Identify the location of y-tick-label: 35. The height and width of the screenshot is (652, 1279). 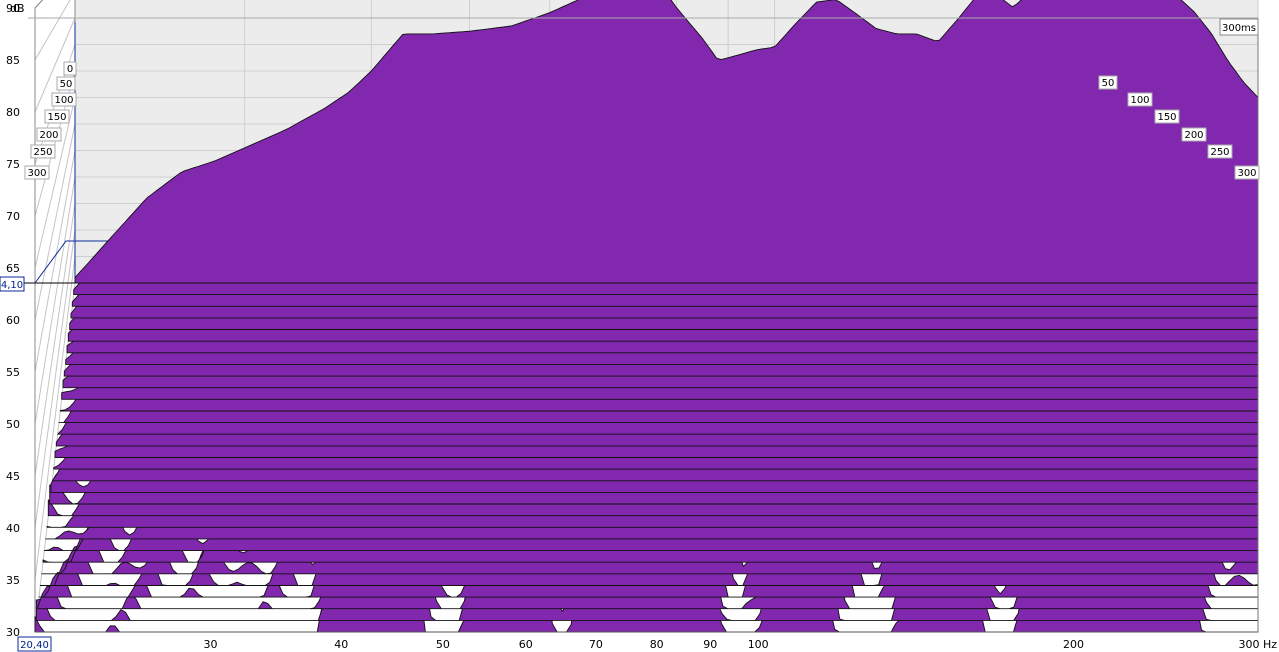
(13, 580).